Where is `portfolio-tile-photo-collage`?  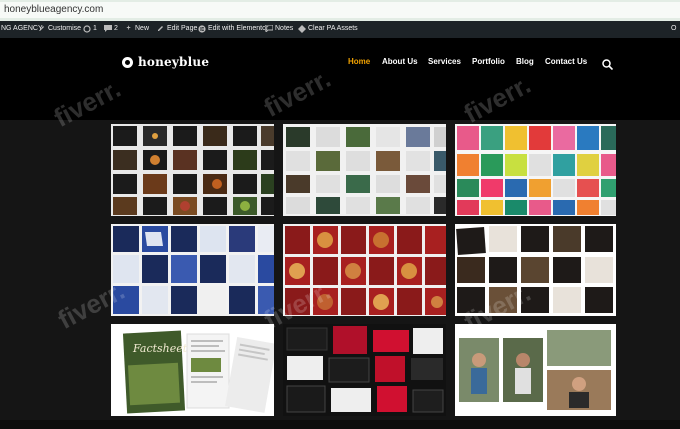
portfolio-tile-photo-collage is located at coordinates (535, 370).